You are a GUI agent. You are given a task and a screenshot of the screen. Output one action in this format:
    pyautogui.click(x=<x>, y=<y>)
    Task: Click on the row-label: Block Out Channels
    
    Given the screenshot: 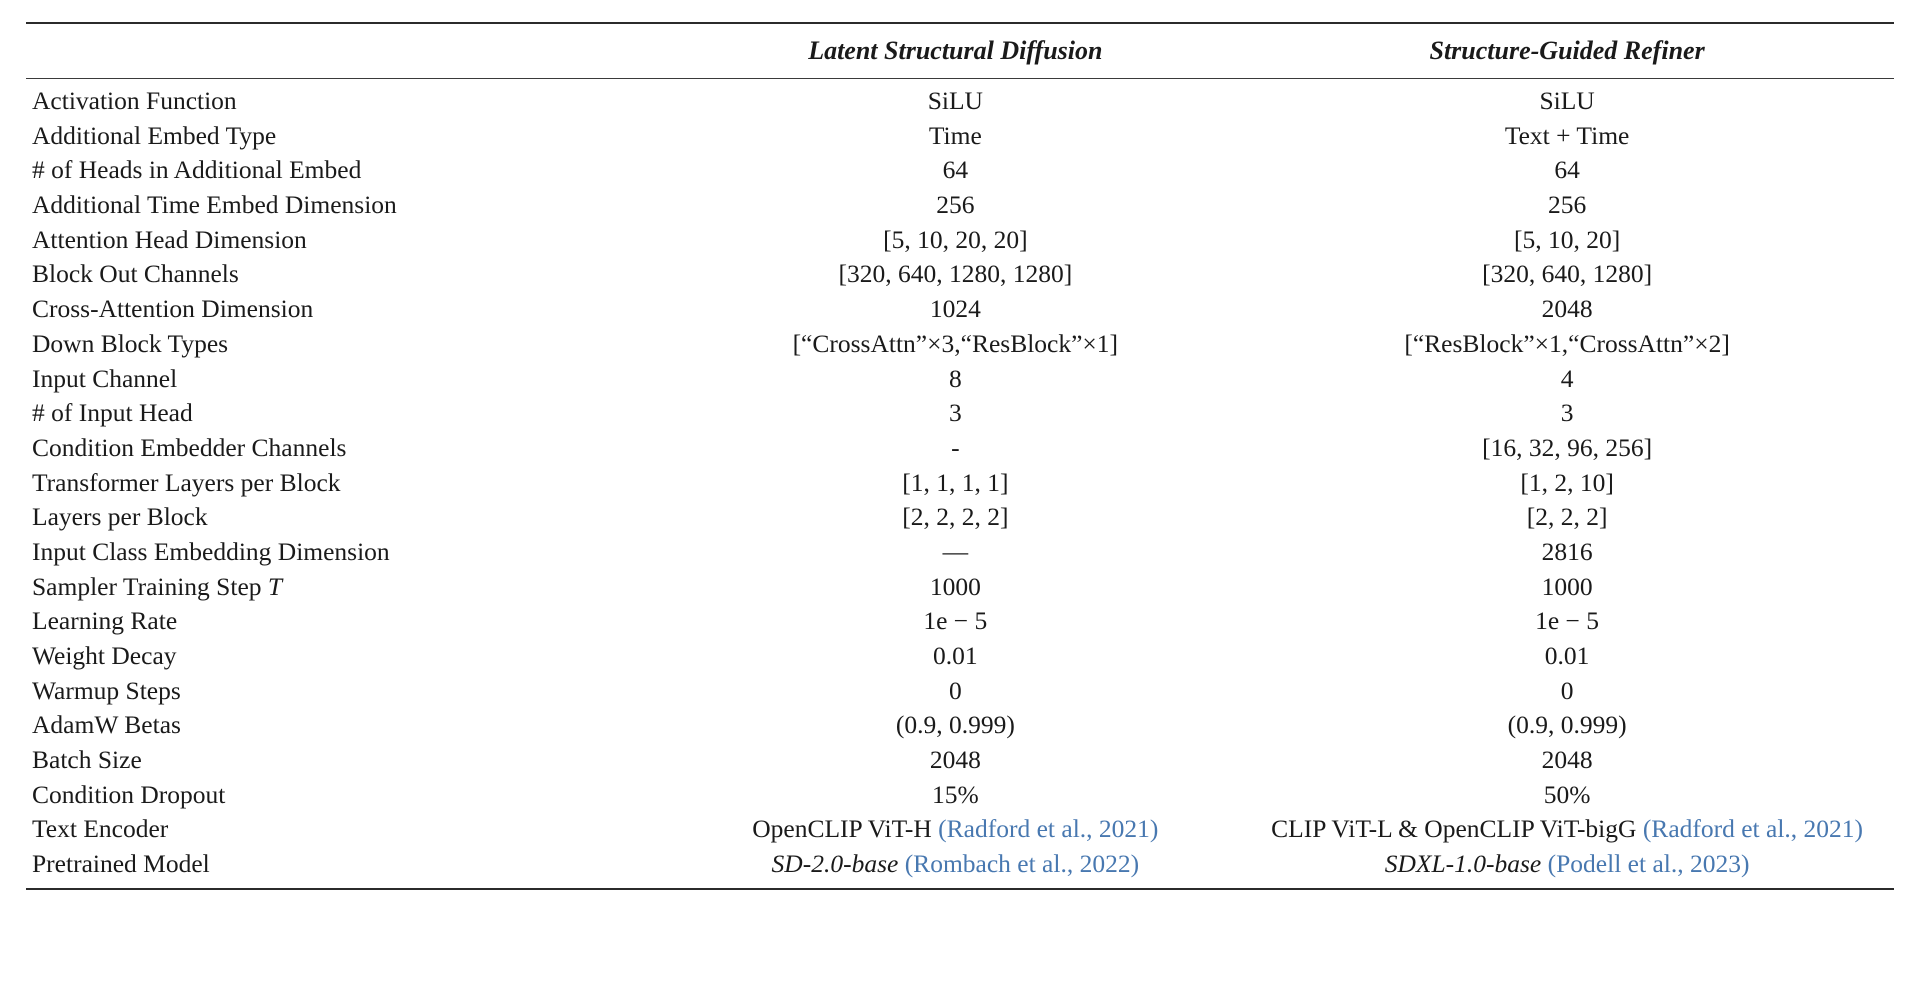 What is the action you would take?
    pyautogui.click(x=135, y=274)
    